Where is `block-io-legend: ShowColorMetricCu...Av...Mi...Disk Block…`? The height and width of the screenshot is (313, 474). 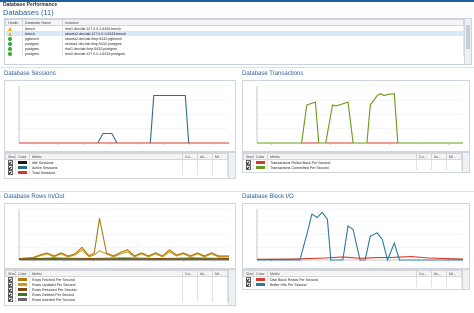 block-io-legend: ShowColorMetricCu...Av...Mi...Disk Block… is located at coordinates (356, 280).